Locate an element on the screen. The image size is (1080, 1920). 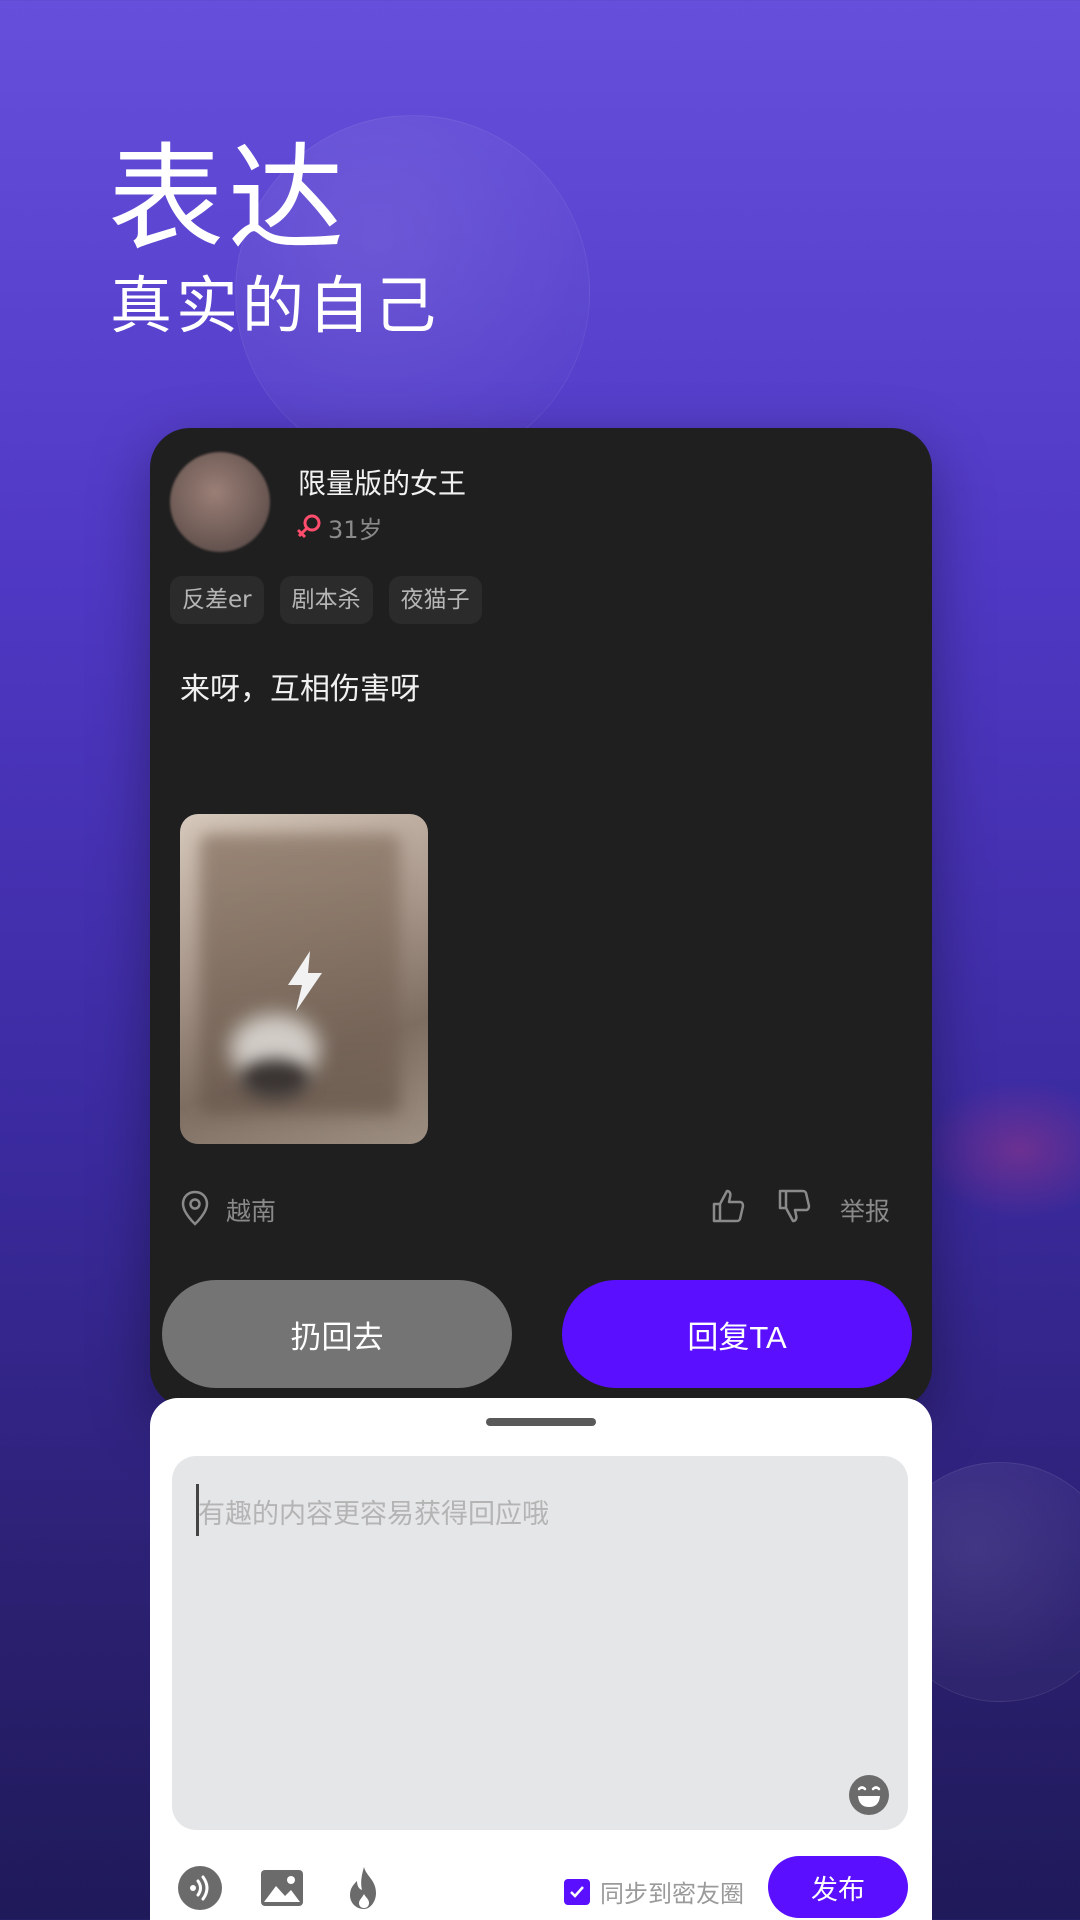
tag: 剧本杀 is located at coordinates (326, 600).